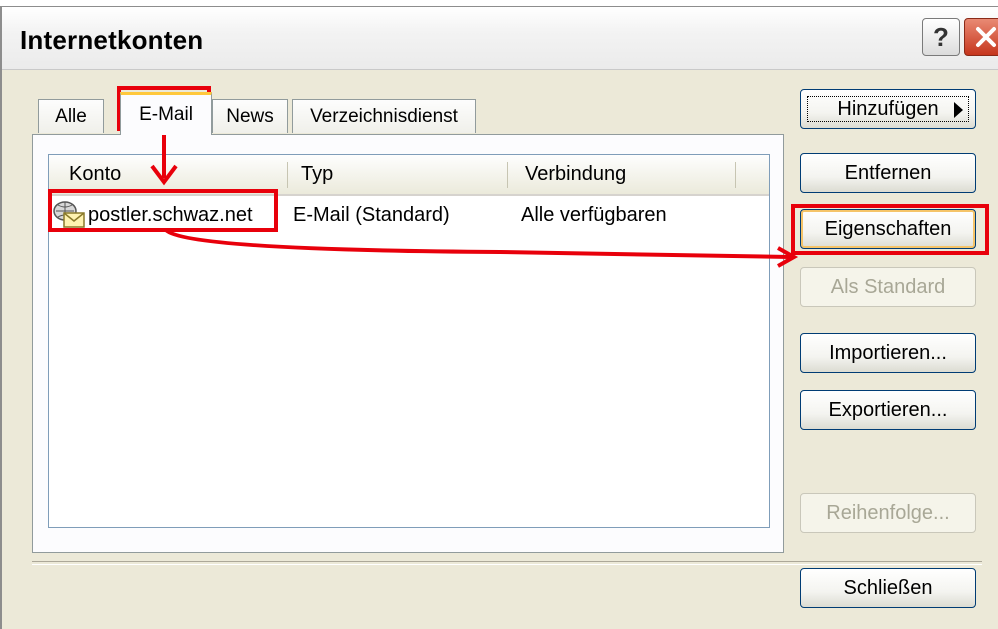 The height and width of the screenshot is (629, 998). I want to click on column-header-typ: Typ, so click(391, 174).